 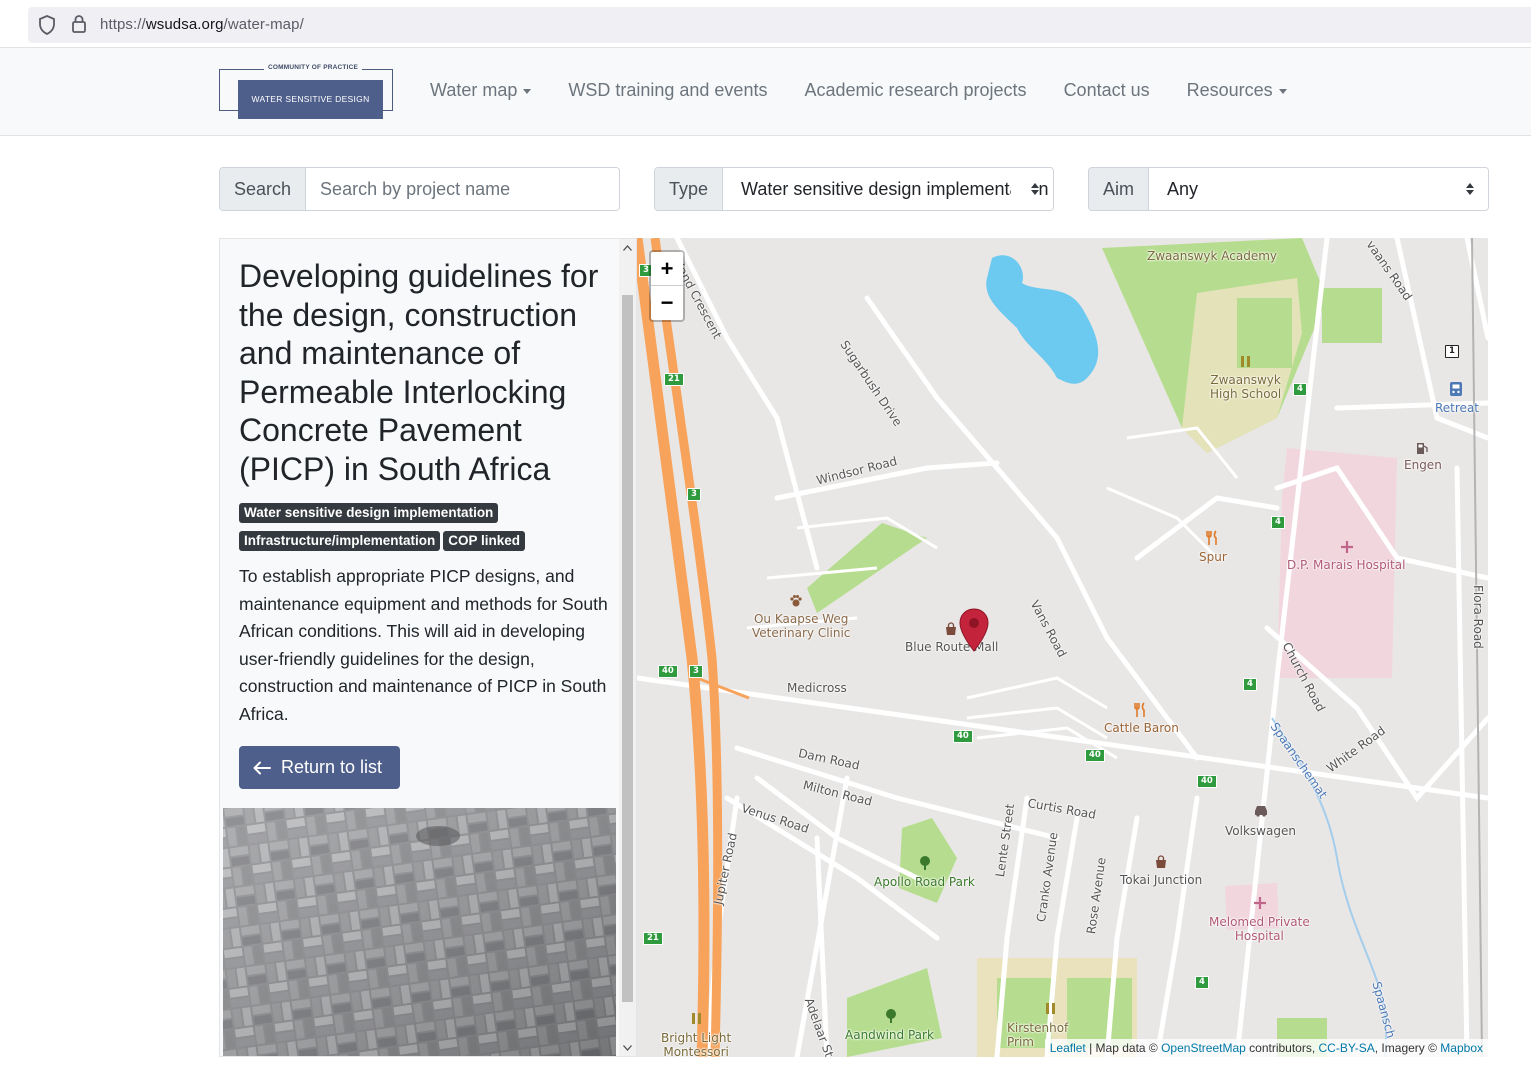 What do you see at coordinates (262, 767) in the screenshot?
I see `arrow-left-icon` at bounding box center [262, 767].